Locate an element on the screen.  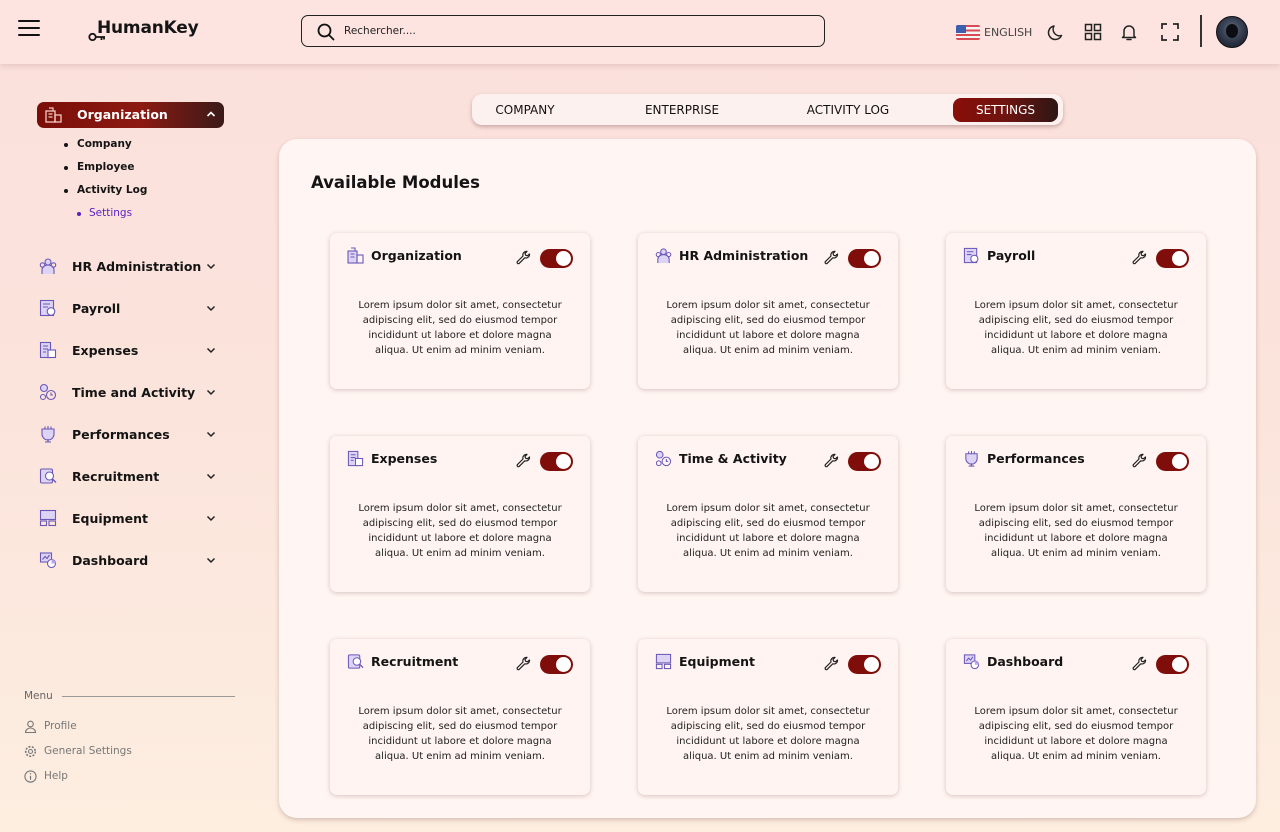
search-bar is located at coordinates (563, 31).